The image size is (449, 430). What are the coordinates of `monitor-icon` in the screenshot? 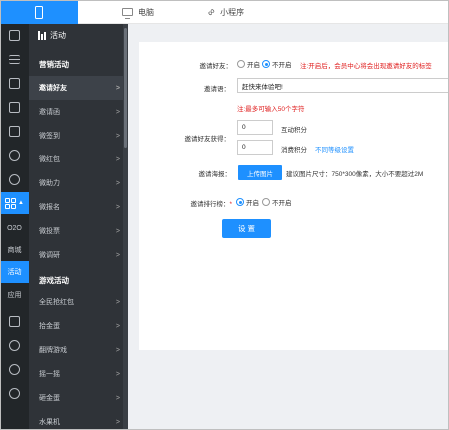 It's located at (127, 13).